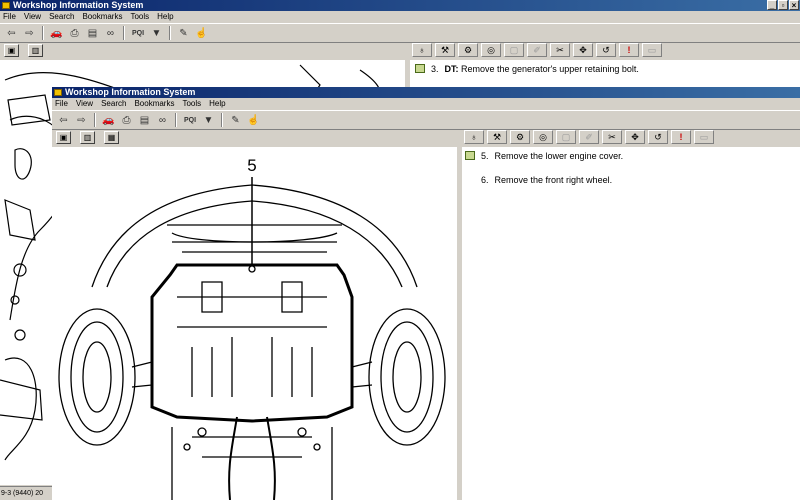  What do you see at coordinates (485, 180) in the screenshot?
I see `step-number: 6.` at bounding box center [485, 180].